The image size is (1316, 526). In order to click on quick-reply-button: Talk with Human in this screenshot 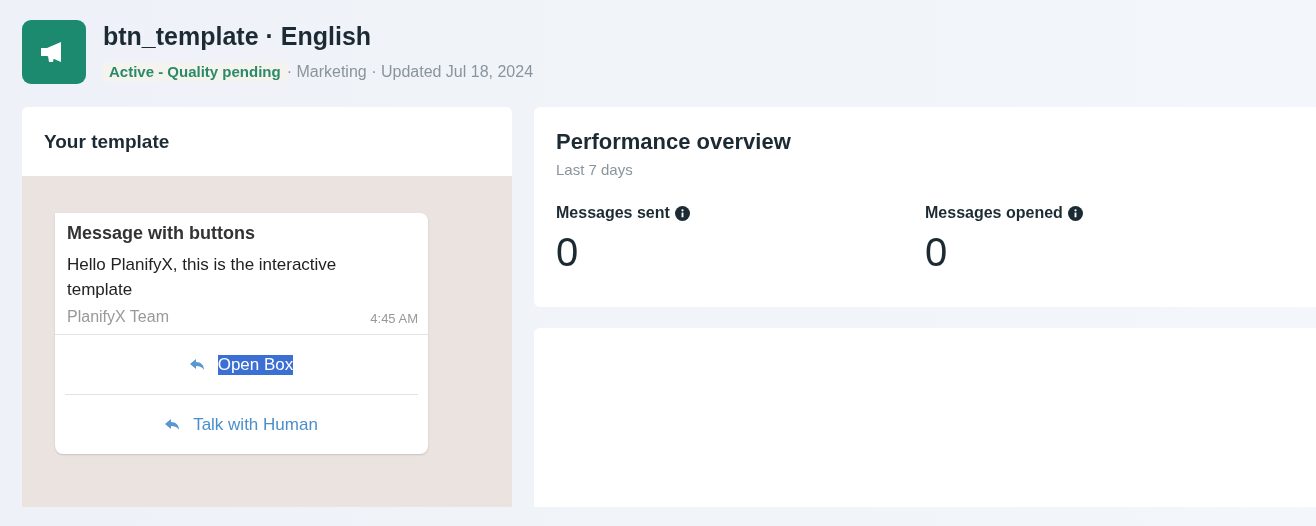, I will do `click(255, 424)`.